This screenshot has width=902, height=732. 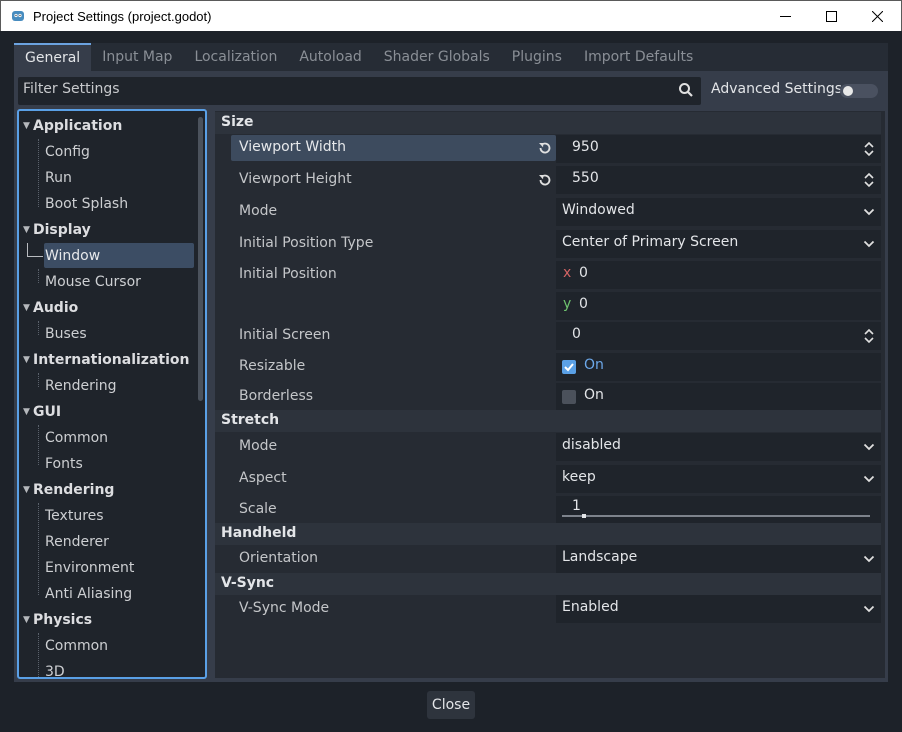 I want to click on x-axis-label: x, so click(x=567, y=273).